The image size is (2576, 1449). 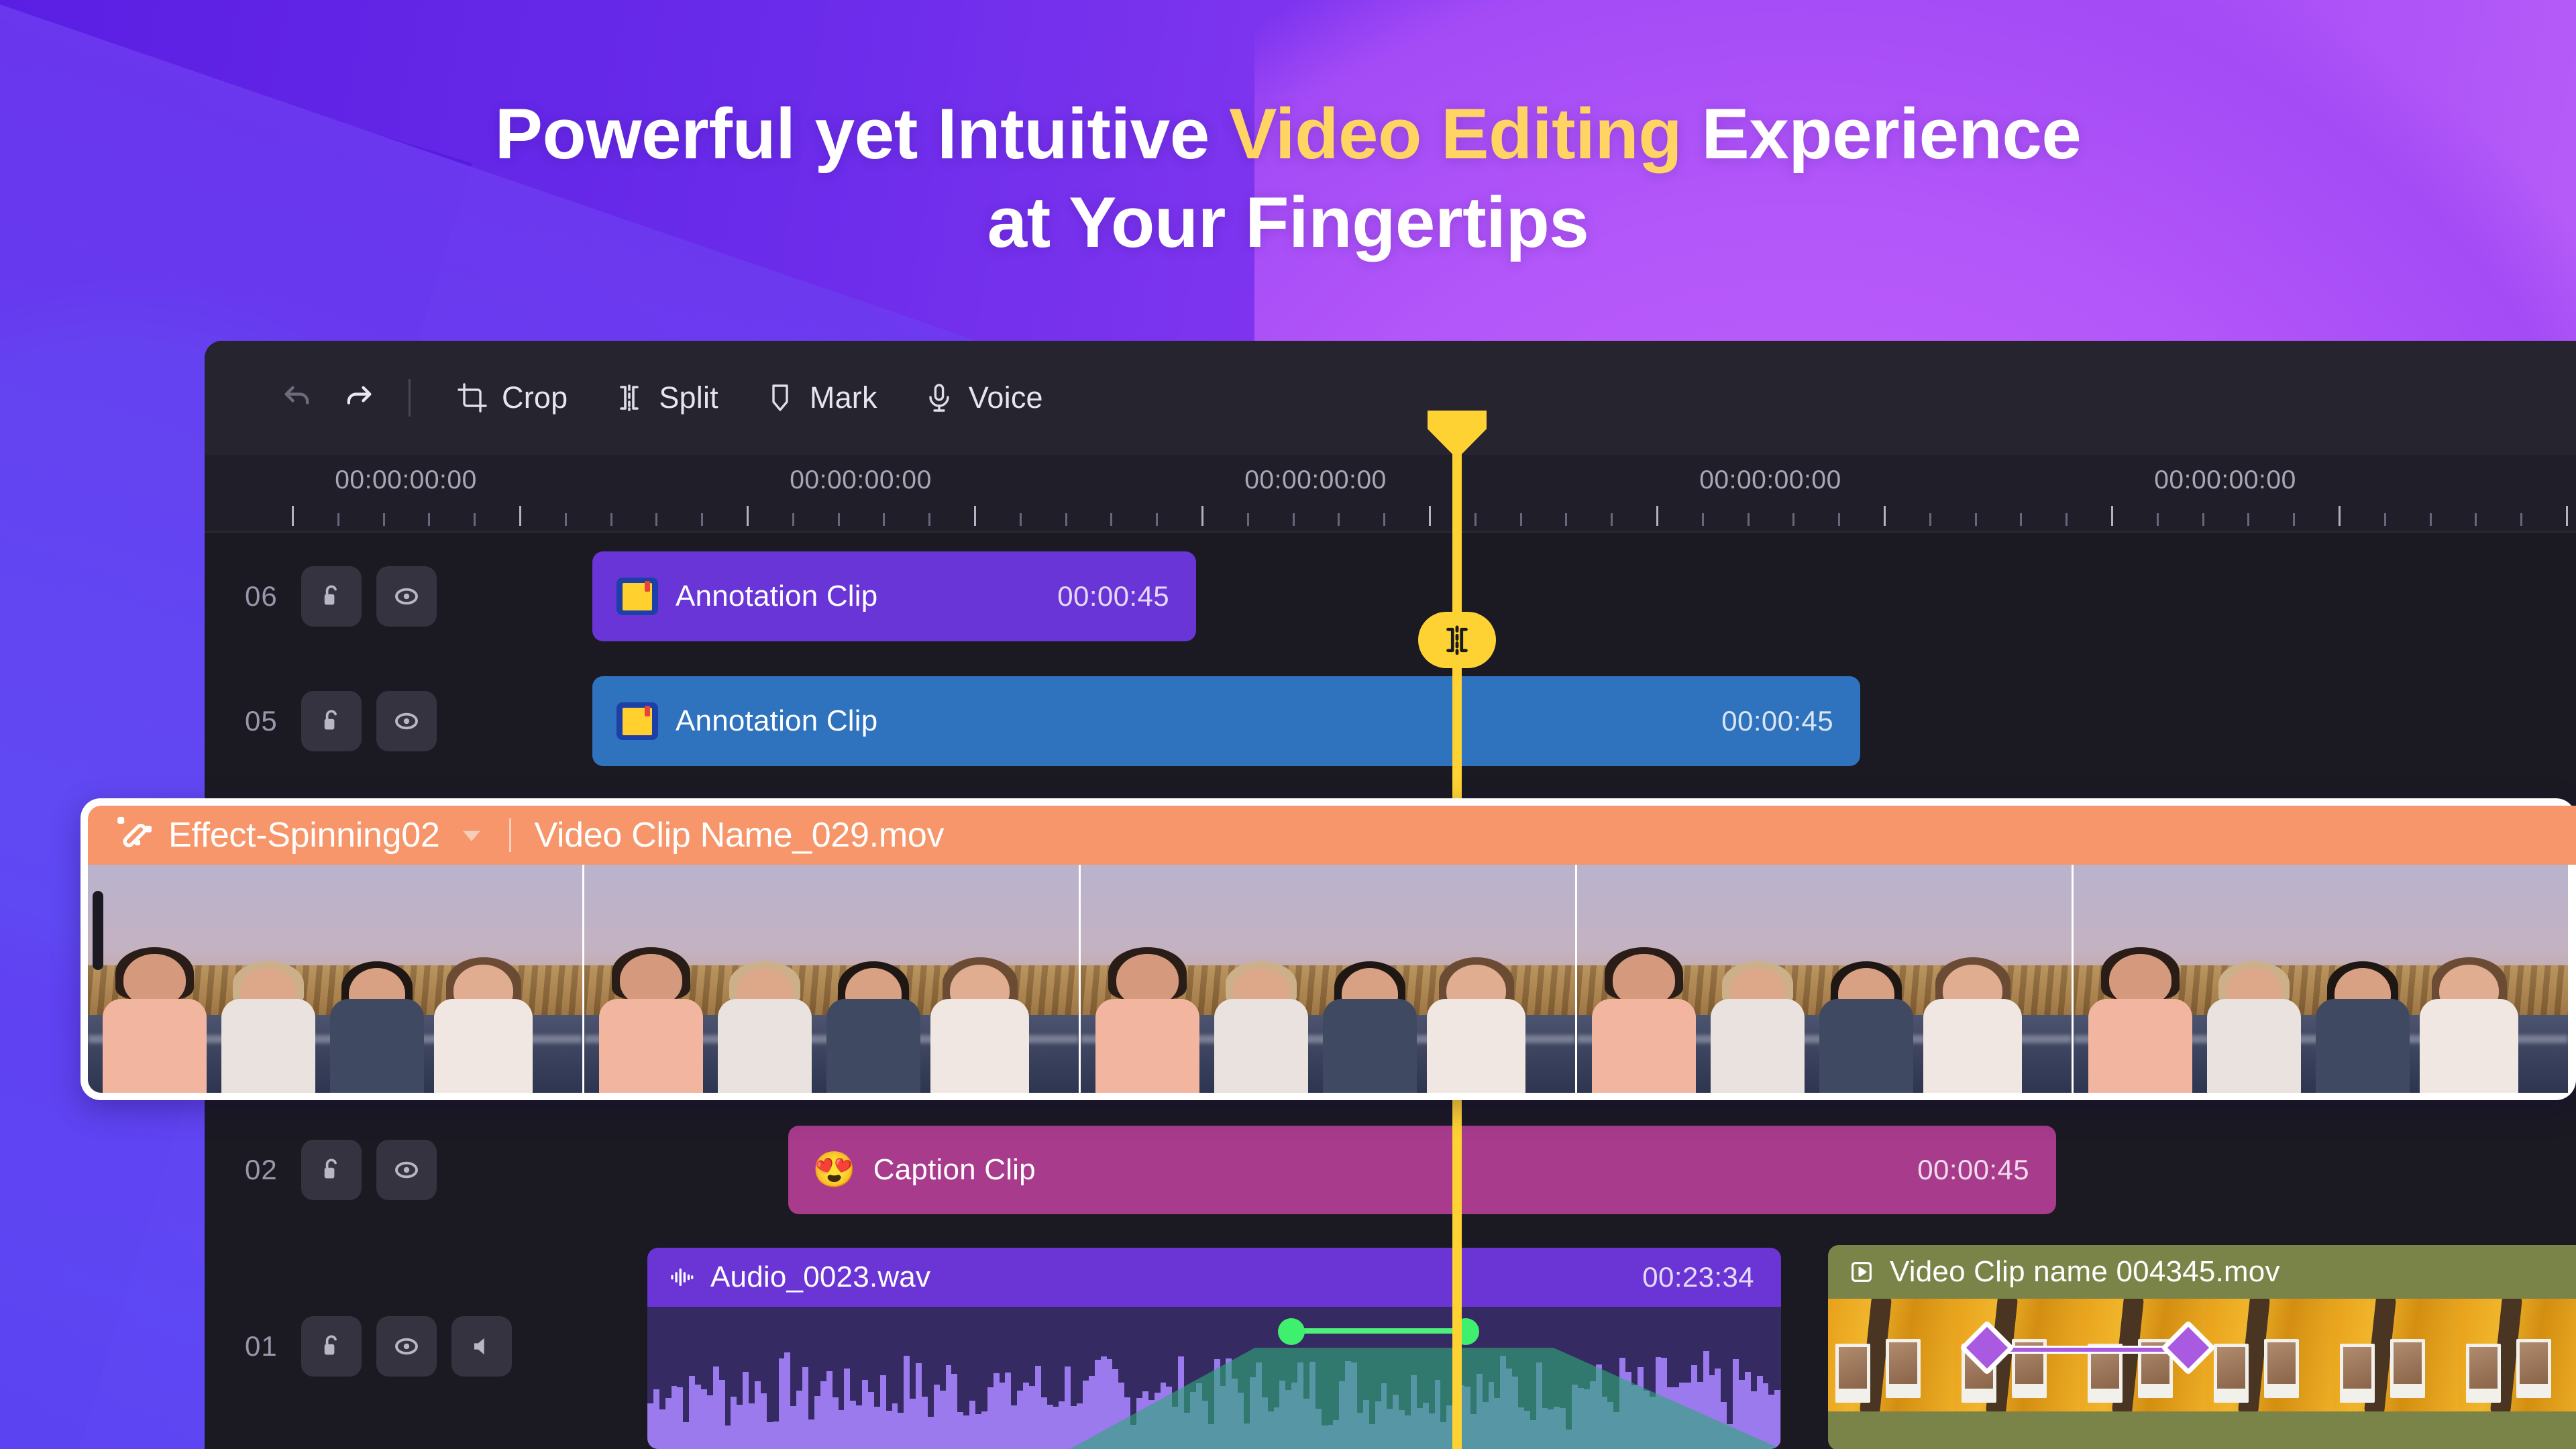 What do you see at coordinates (297, 398) in the screenshot?
I see `undo-button` at bounding box center [297, 398].